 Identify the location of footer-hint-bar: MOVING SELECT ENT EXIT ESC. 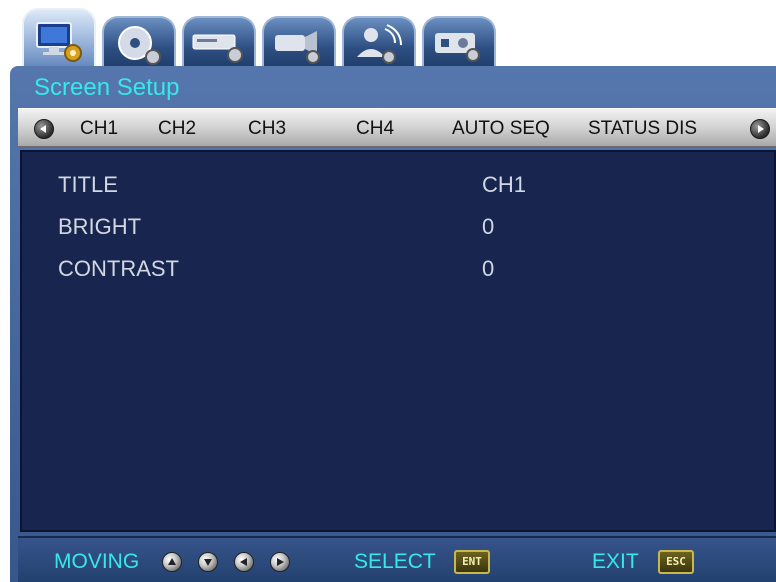
(397, 559).